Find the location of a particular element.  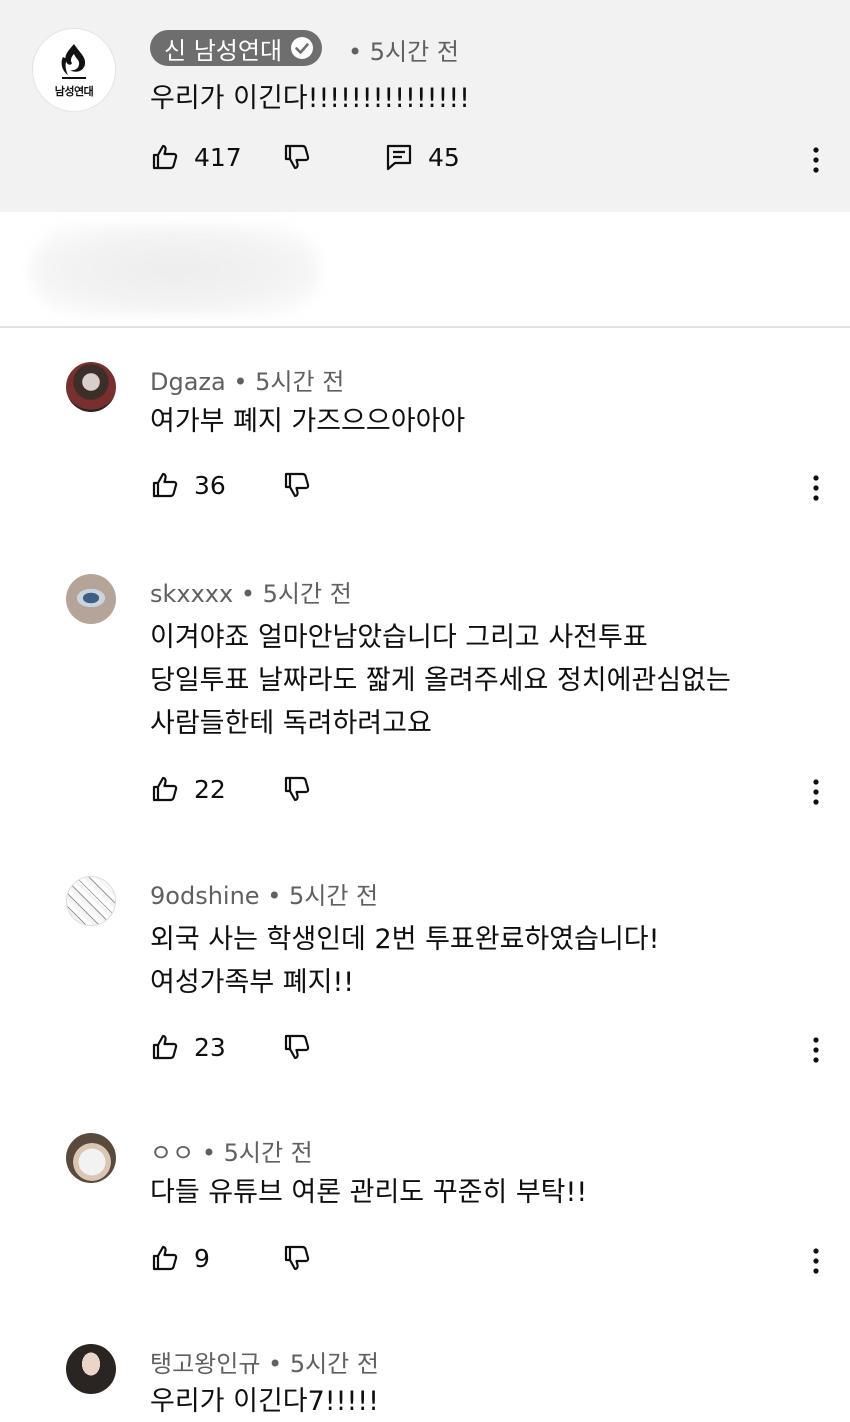

verified-check-icon is located at coordinates (302, 48).